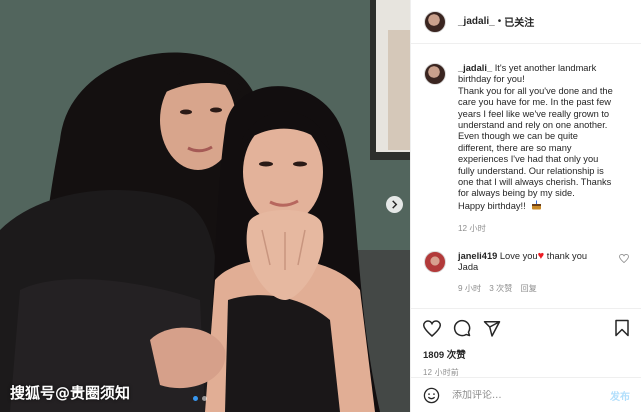 Image resolution: width=641 pixels, height=412 pixels. I want to click on slide-dot, so click(204, 398).